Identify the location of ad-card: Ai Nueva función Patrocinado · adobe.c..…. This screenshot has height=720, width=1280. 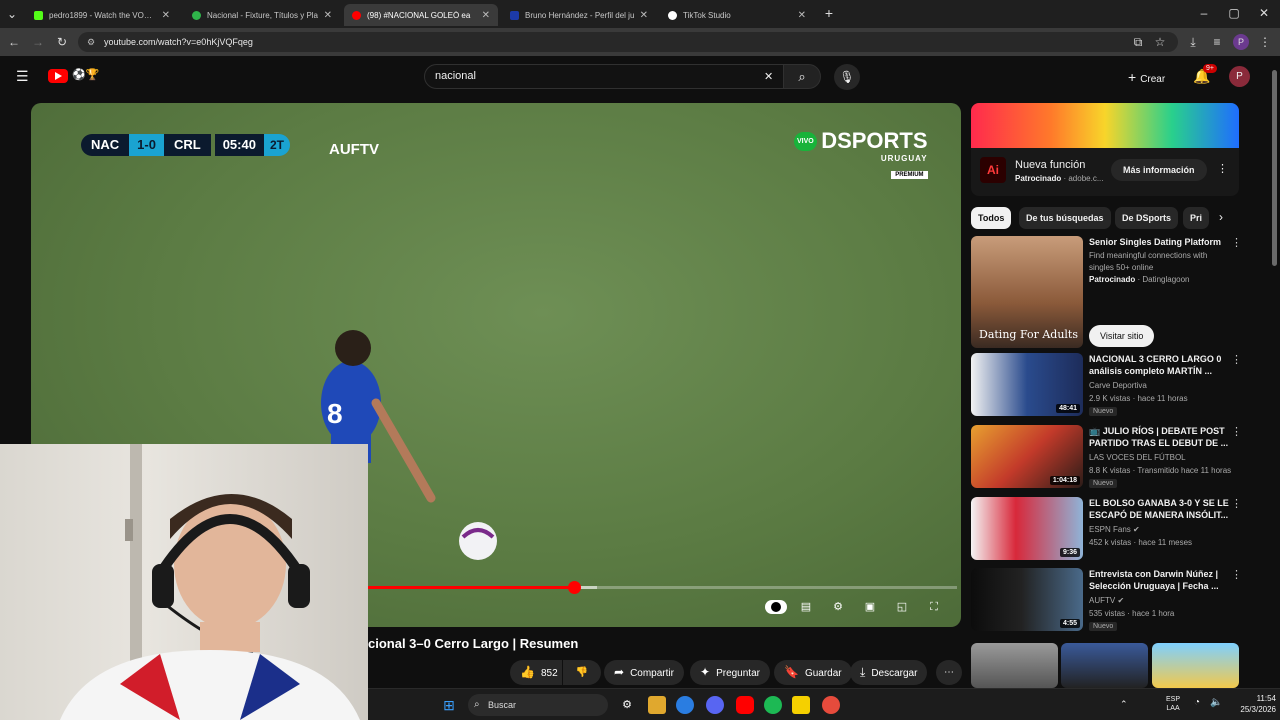
(1105, 149).